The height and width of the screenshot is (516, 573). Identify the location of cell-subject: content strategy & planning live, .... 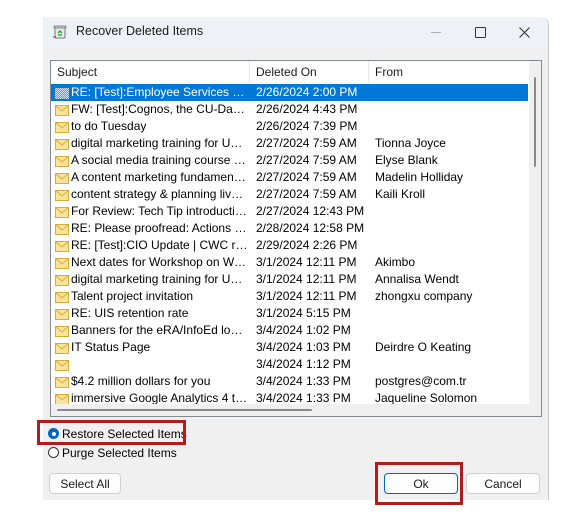
(151, 194).